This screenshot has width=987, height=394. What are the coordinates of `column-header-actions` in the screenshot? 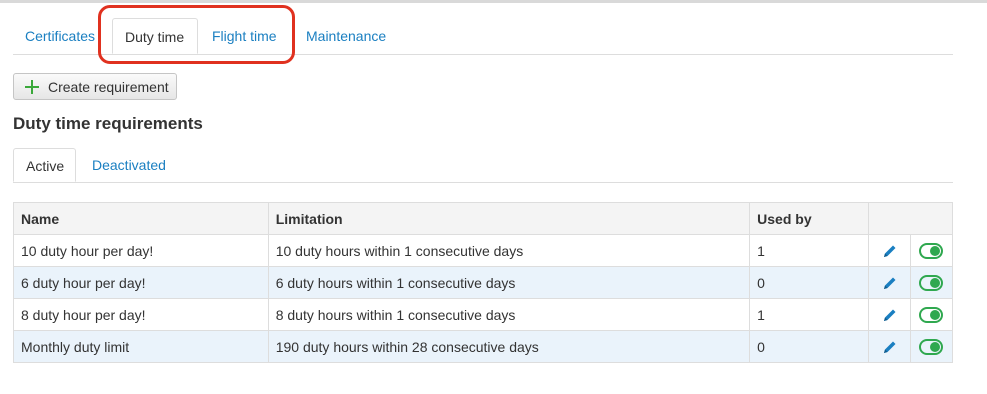 It's located at (910, 218).